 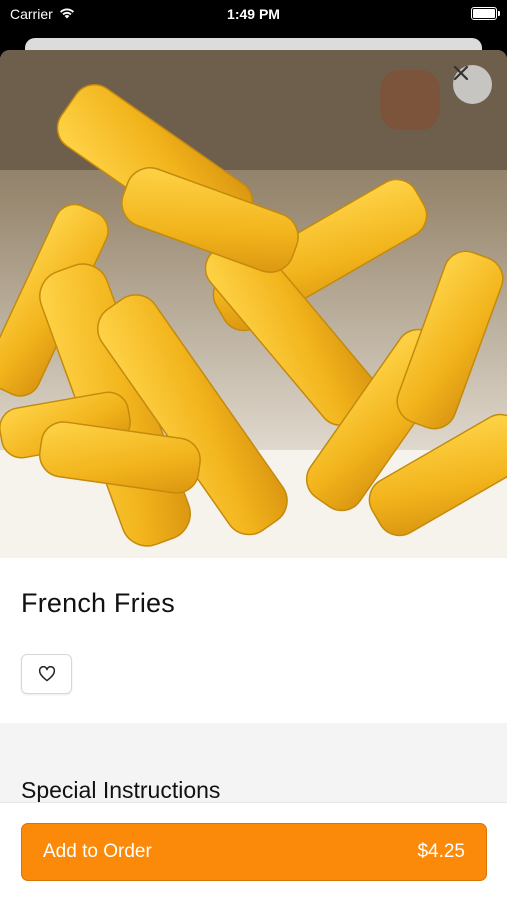 I want to click on special-instructions-heading: Special Instructions, so click(x=121, y=790).